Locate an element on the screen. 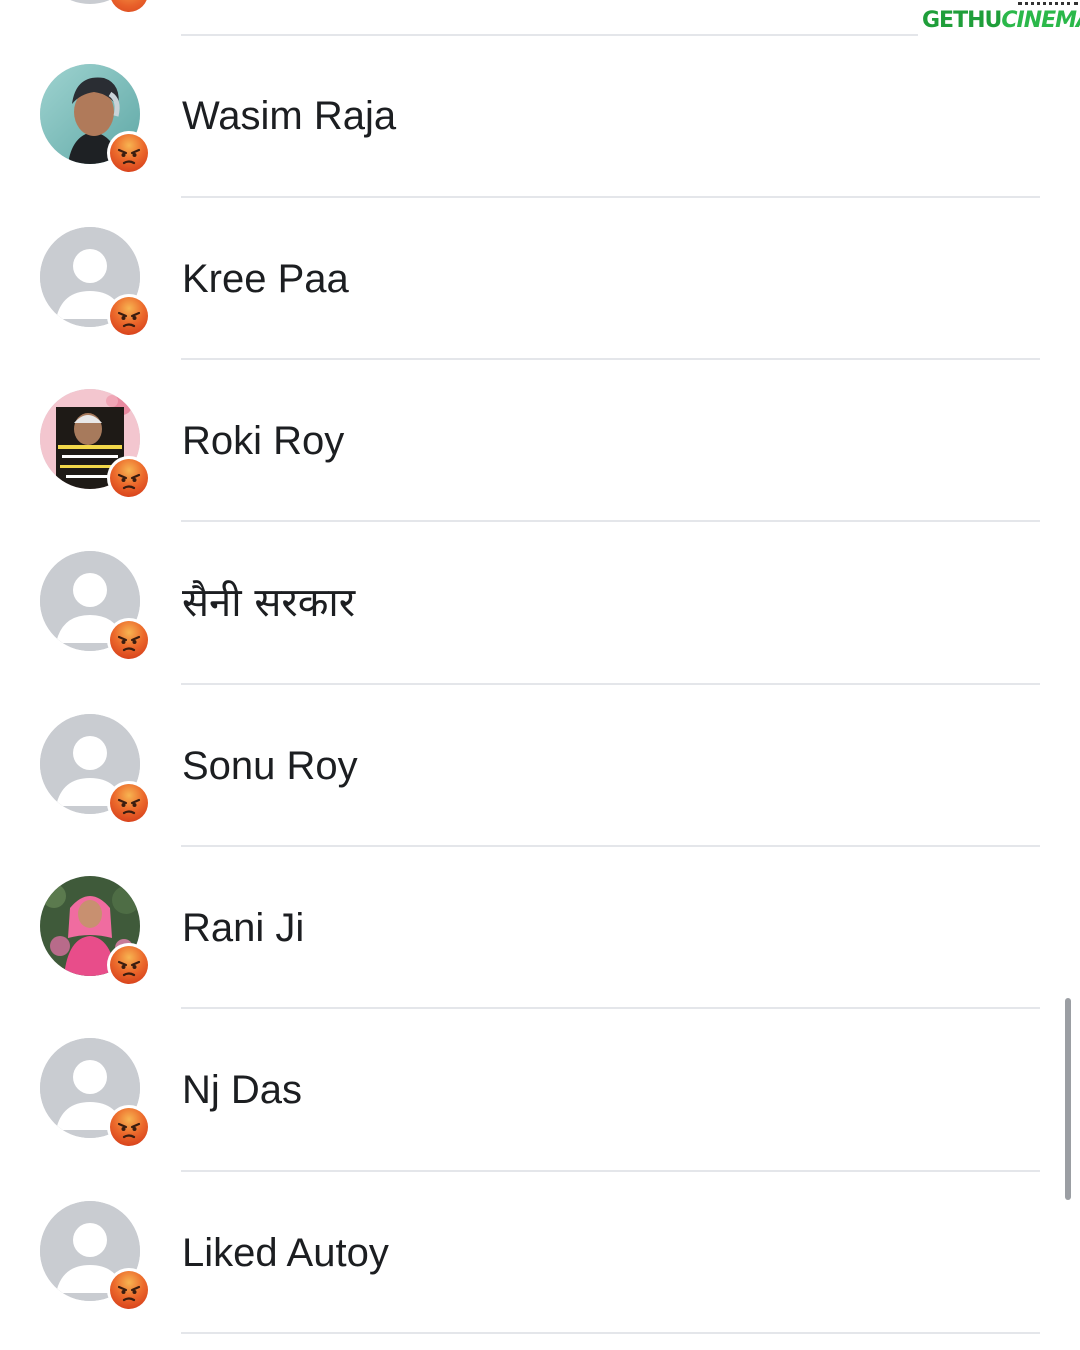 The width and height of the screenshot is (1080, 1350). list-item: सैनी सरकार is located at coordinates (540, 604).